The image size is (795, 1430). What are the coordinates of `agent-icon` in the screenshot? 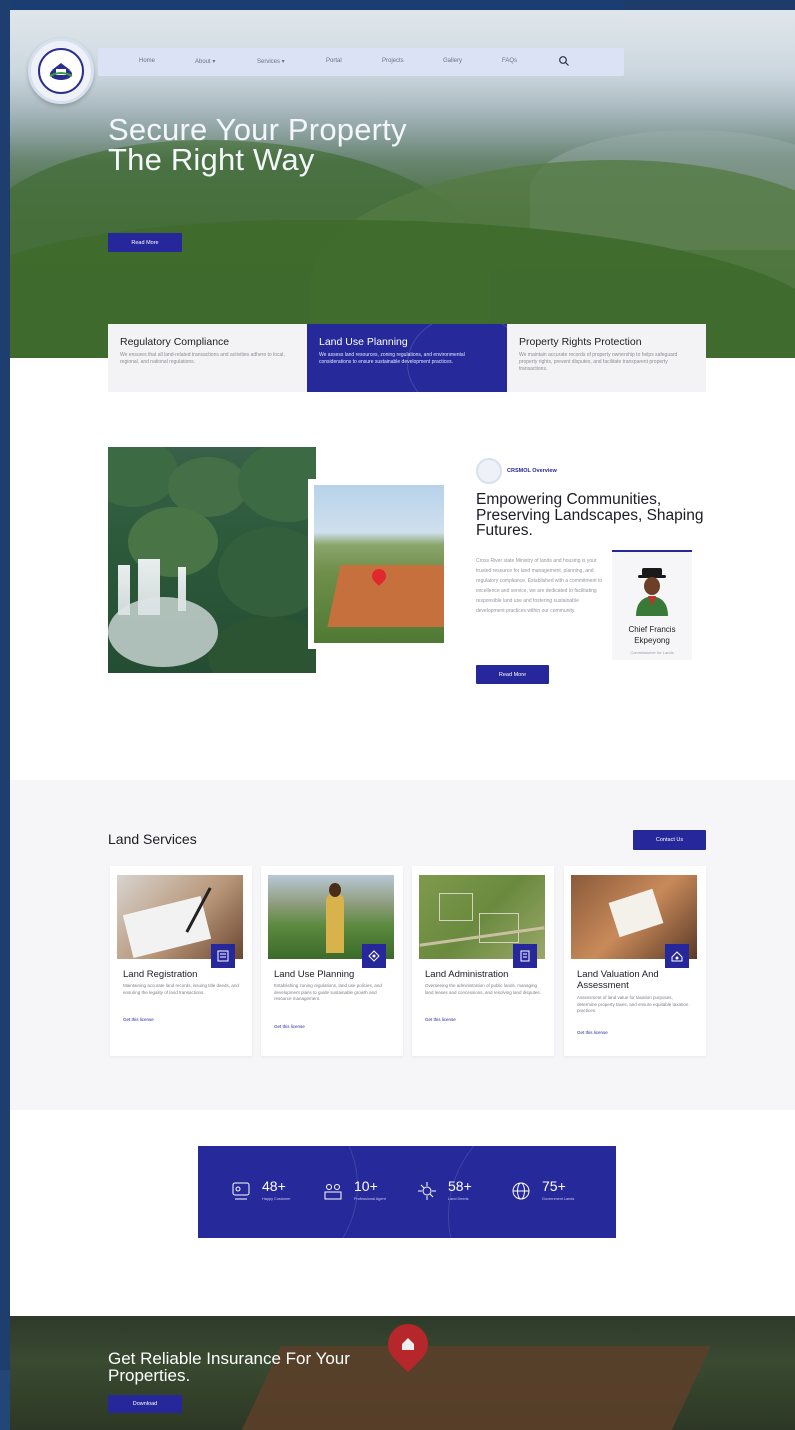 It's located at (333, 1192).